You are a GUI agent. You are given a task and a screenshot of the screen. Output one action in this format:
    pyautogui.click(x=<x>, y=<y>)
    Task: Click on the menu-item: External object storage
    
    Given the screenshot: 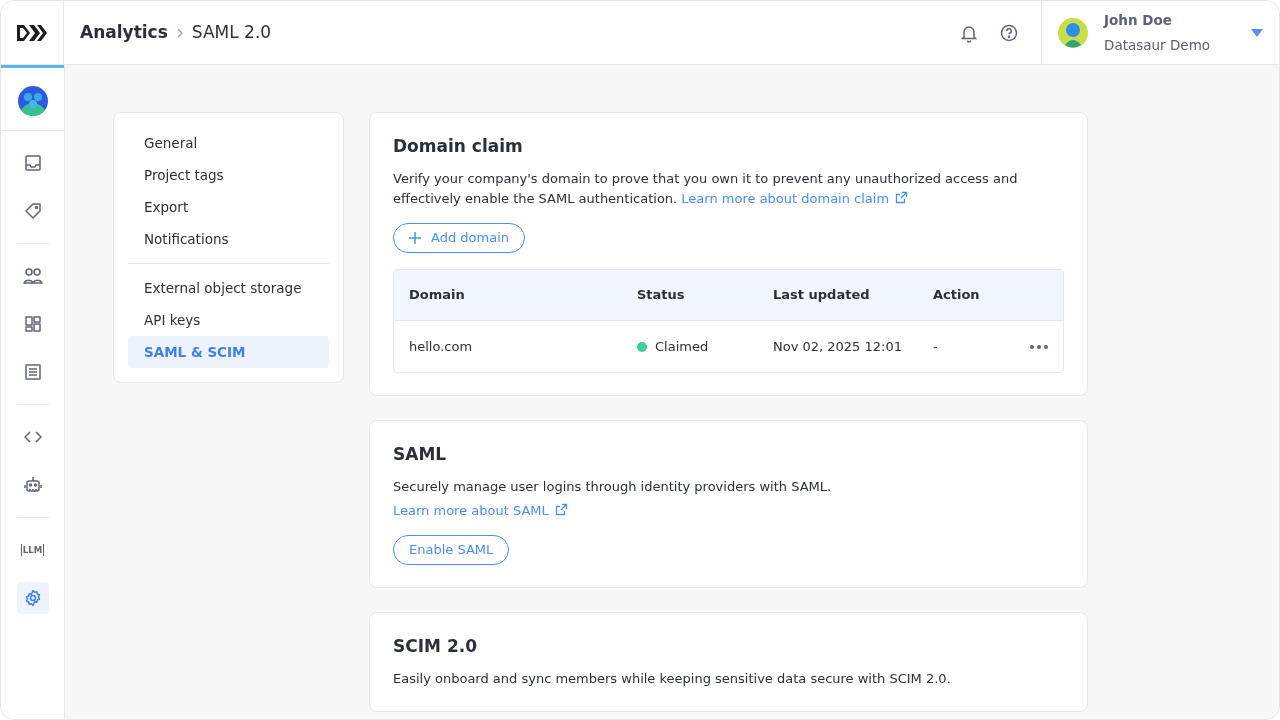 What is the action you would take?
    pyautogui.click(x=228, y=288)
    